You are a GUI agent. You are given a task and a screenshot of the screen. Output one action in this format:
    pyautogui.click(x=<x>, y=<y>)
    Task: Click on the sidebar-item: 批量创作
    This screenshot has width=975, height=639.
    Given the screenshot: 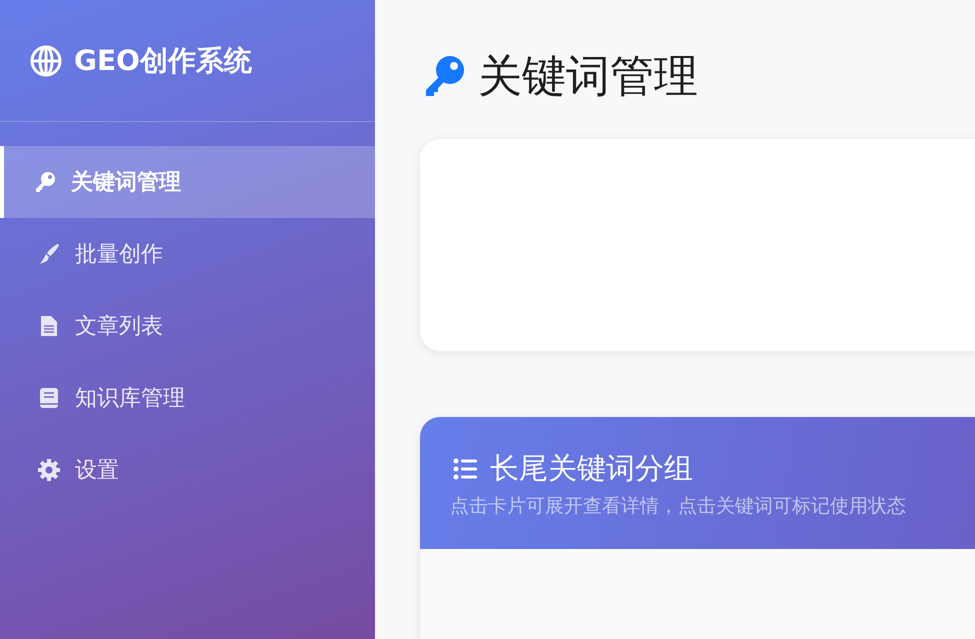 What is the action you would take?
    pyautogui.click(x=187, y=254)
    